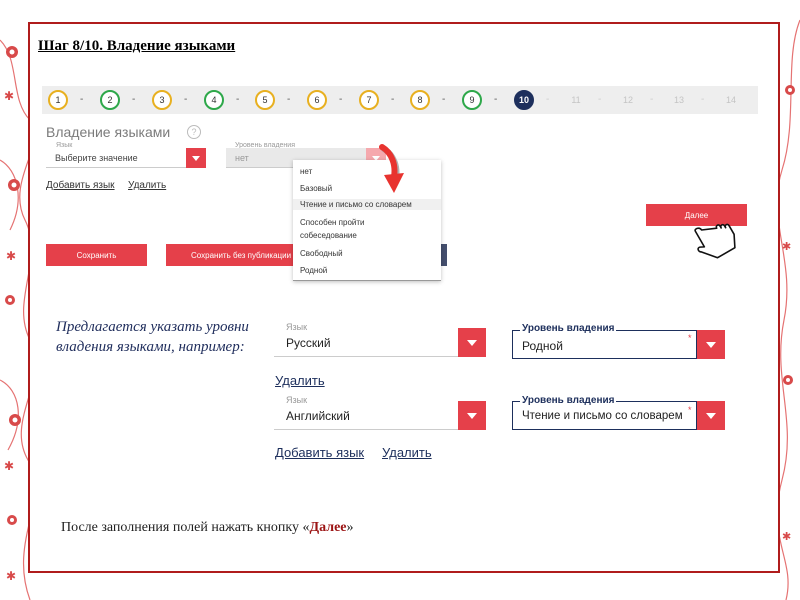 The width and height of the screenshot is (800, 600). I want to click on example-remove-link: Удалить, so click(300, 380).